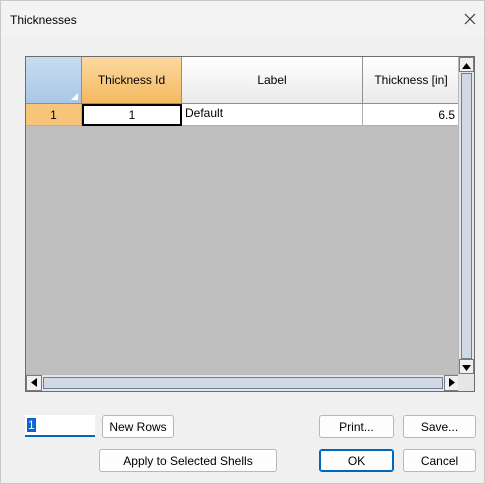 The image size is (485, 484). I want to click on select-all-corner-icon, so click(74, 96).